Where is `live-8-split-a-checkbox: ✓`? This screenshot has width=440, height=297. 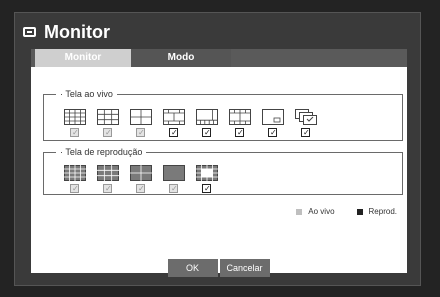 live-8-split-a-checkbox: ✓ is located at coordinates (173, 132).